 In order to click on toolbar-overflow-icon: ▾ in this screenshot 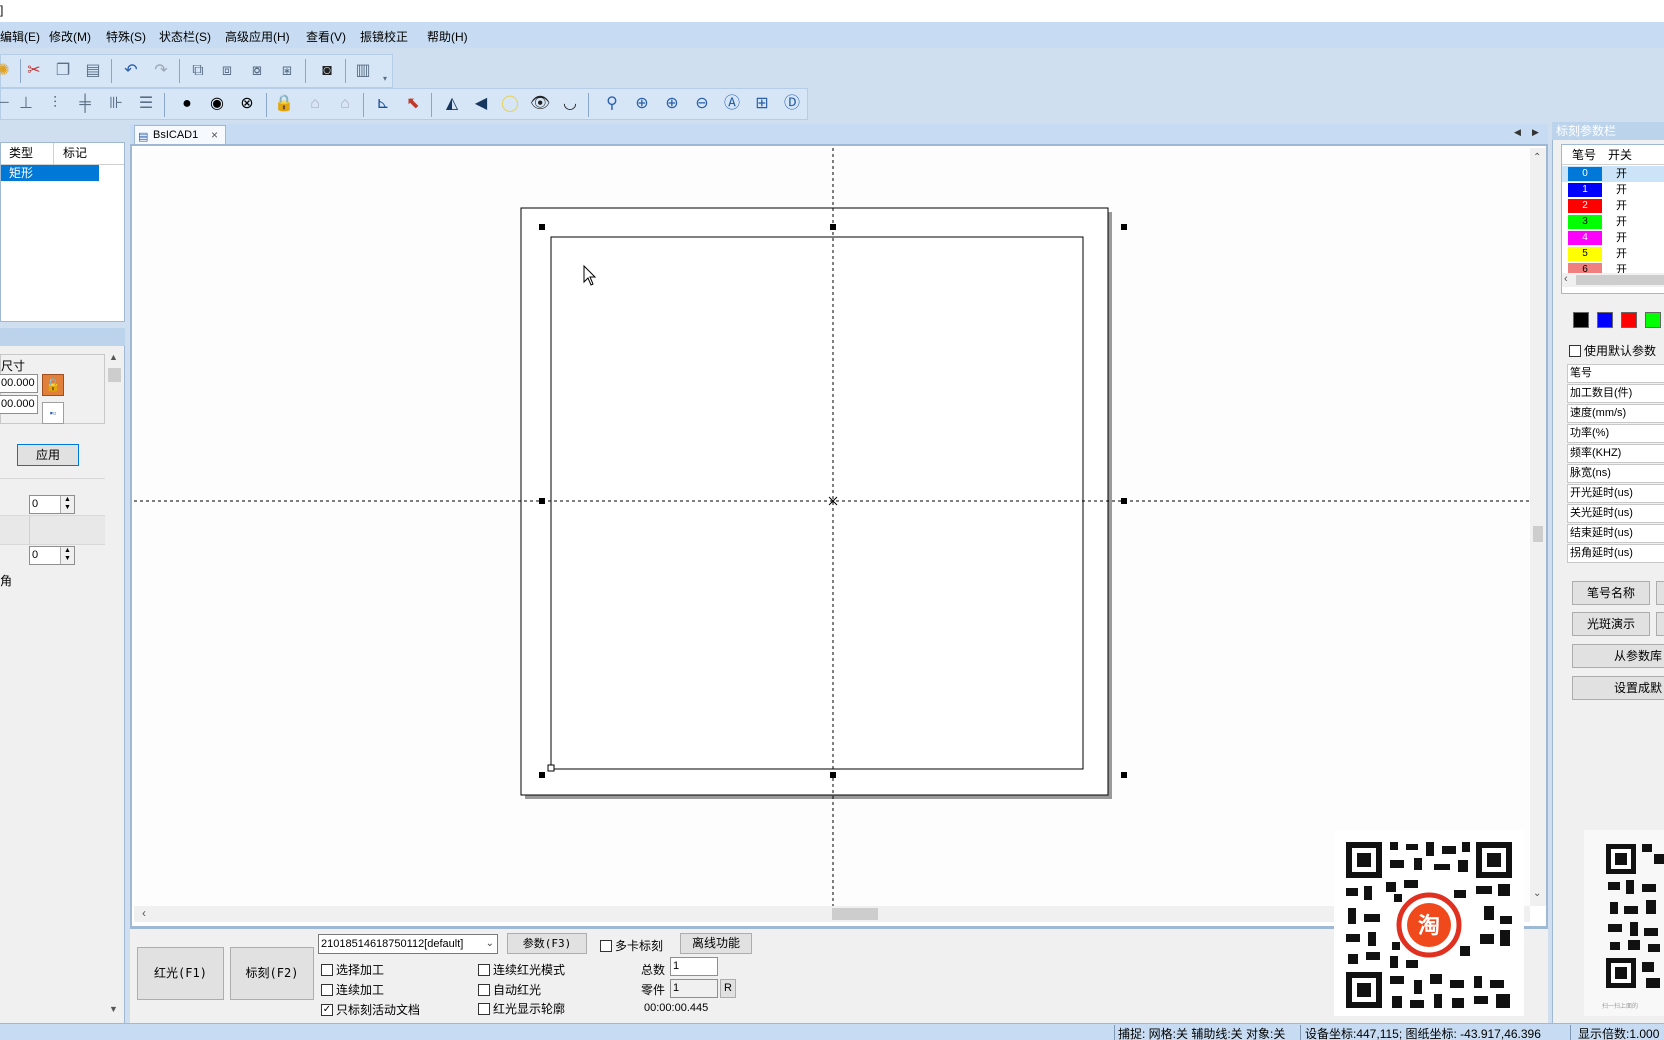, I will do `click(385, 79)`.